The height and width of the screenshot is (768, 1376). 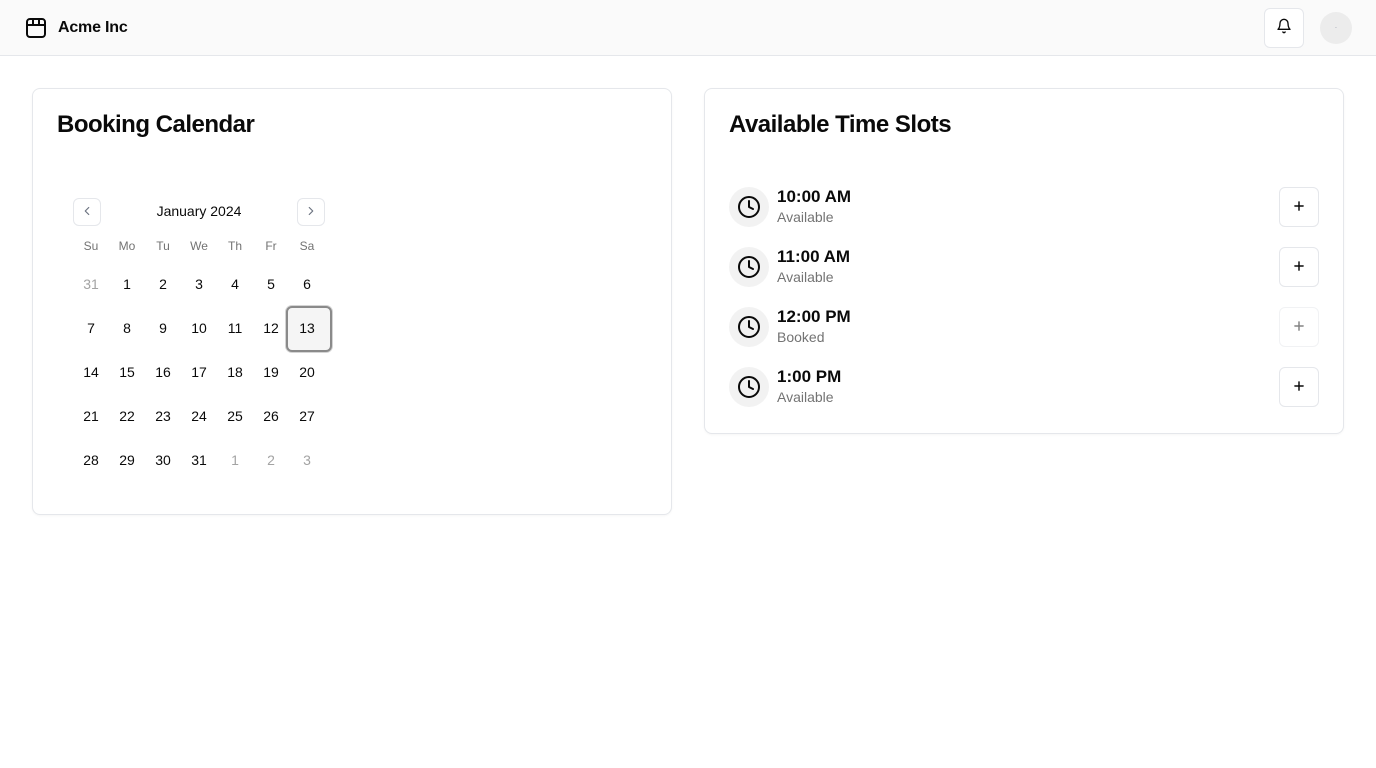 I want to click on calendar-day: 24, so click(x=199, y=416).